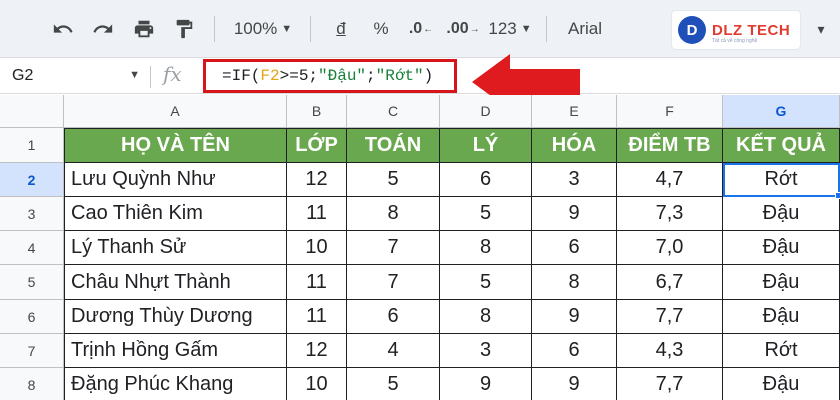  What do you see at coordinates (781, 351) in the screenshot?
I see `table-cell: Rớt` at bounding box center [781, 351].